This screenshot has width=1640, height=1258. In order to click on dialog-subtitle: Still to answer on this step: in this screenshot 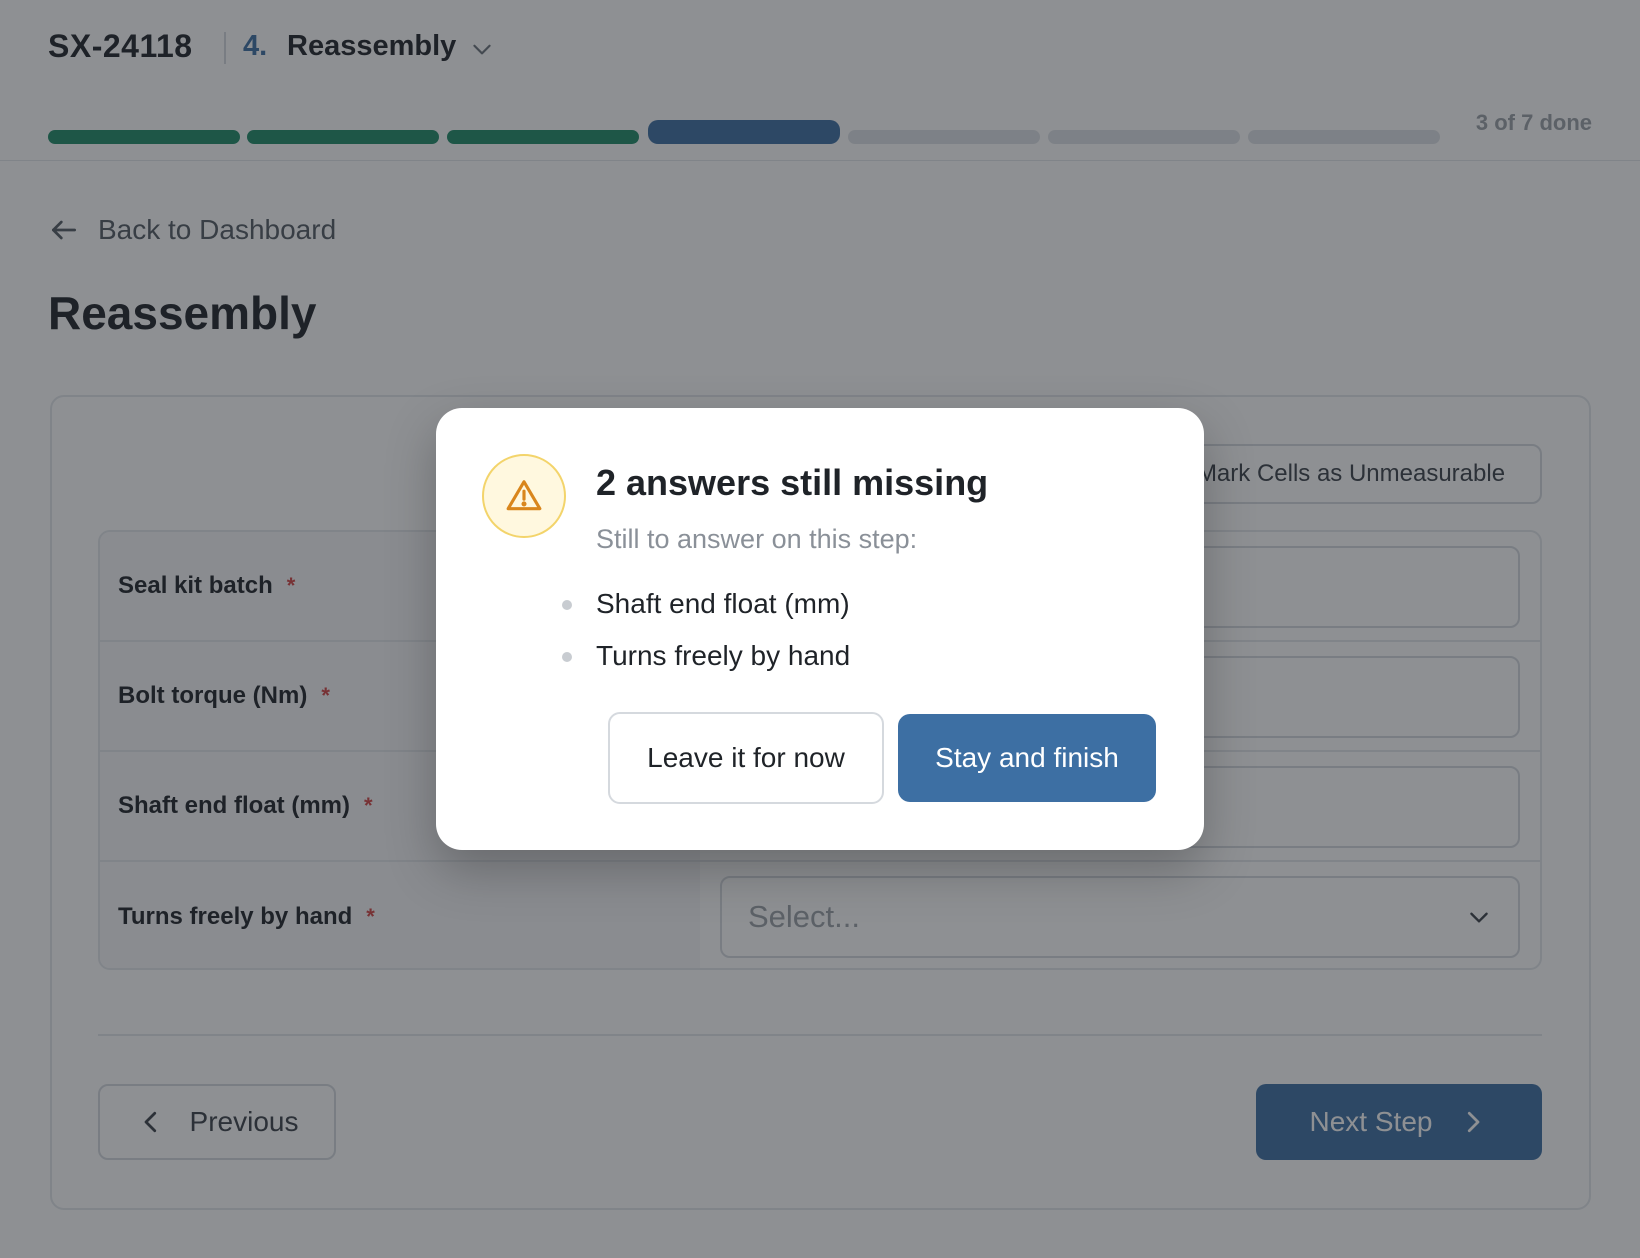, I will do `click(757, 539)`.